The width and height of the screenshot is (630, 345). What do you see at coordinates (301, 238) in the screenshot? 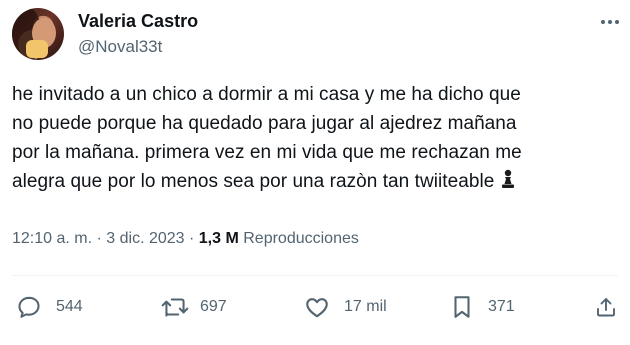
I see `views-label: Reproducciones` at bounding box center [301, 238].